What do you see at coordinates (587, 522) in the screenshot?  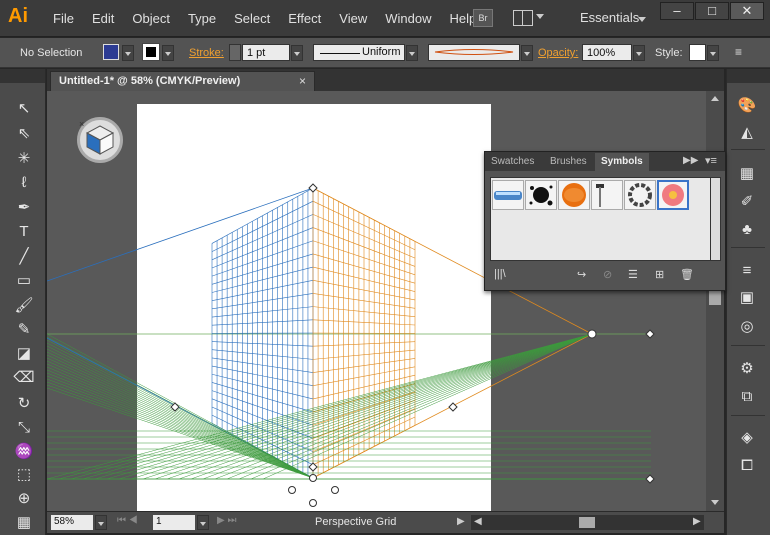 I see `scroll-thumb` at bounding box center [587, 522].